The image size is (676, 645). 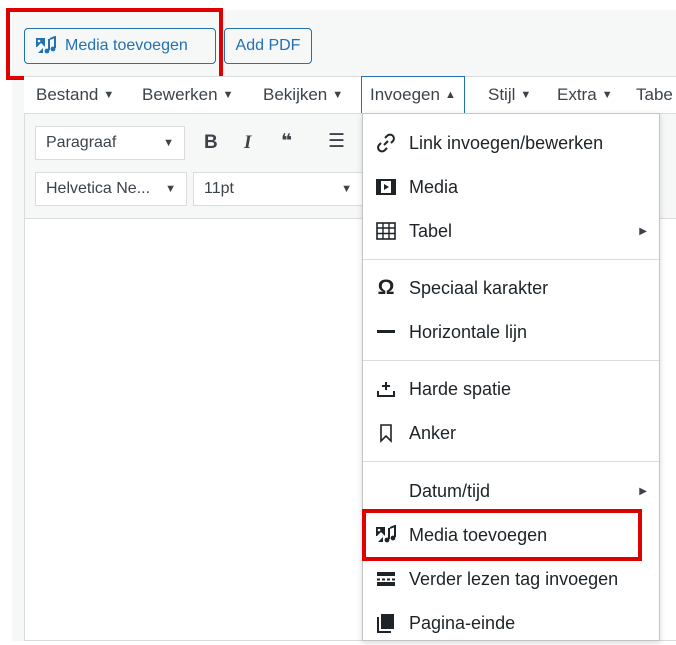 What do you see at coordinates (511, 579) in the screenshot?
I see `menu-item-read-more: Verder lezen tag invoegen` at bounding box center [511, 579].